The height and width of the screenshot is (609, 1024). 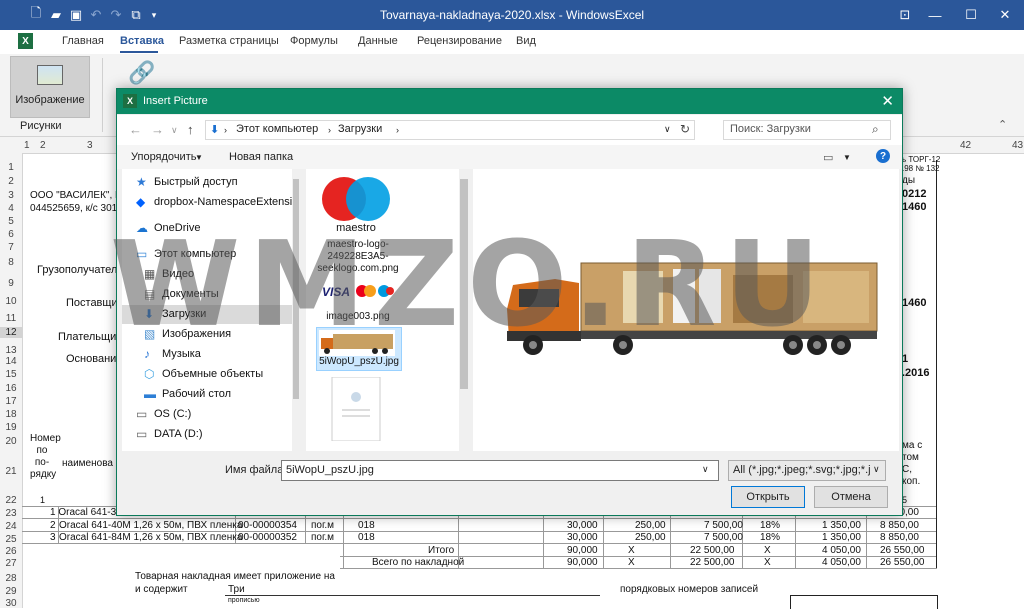 I want to click on col-header: 1, so click(x=27, y=145).